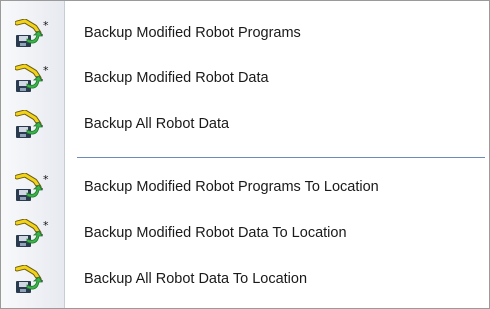  Describe the element at coordinates (192, 33) in the screenshot. I see `menu-item-label: Backup Modified Robot Programs` at that location.